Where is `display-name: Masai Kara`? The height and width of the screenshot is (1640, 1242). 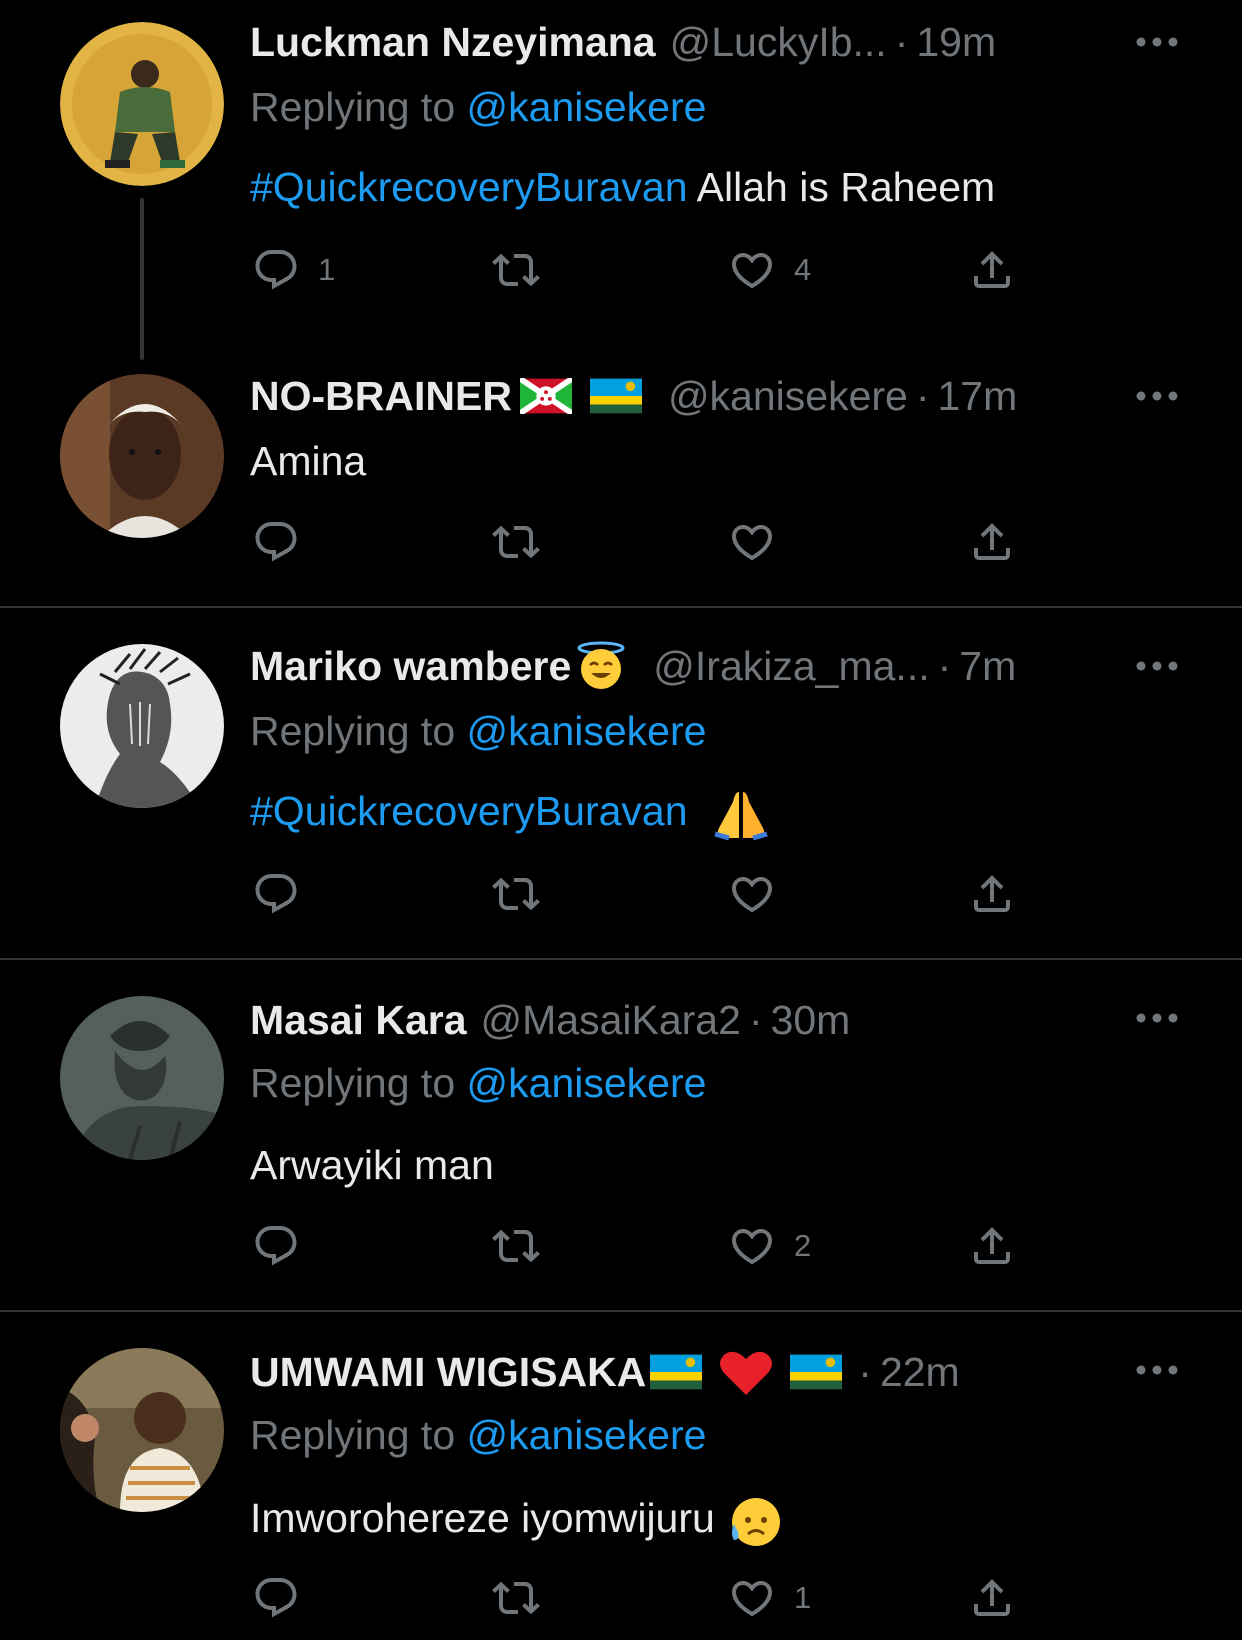 display-name: Masai Kara is located at coordinates (358, 1020).